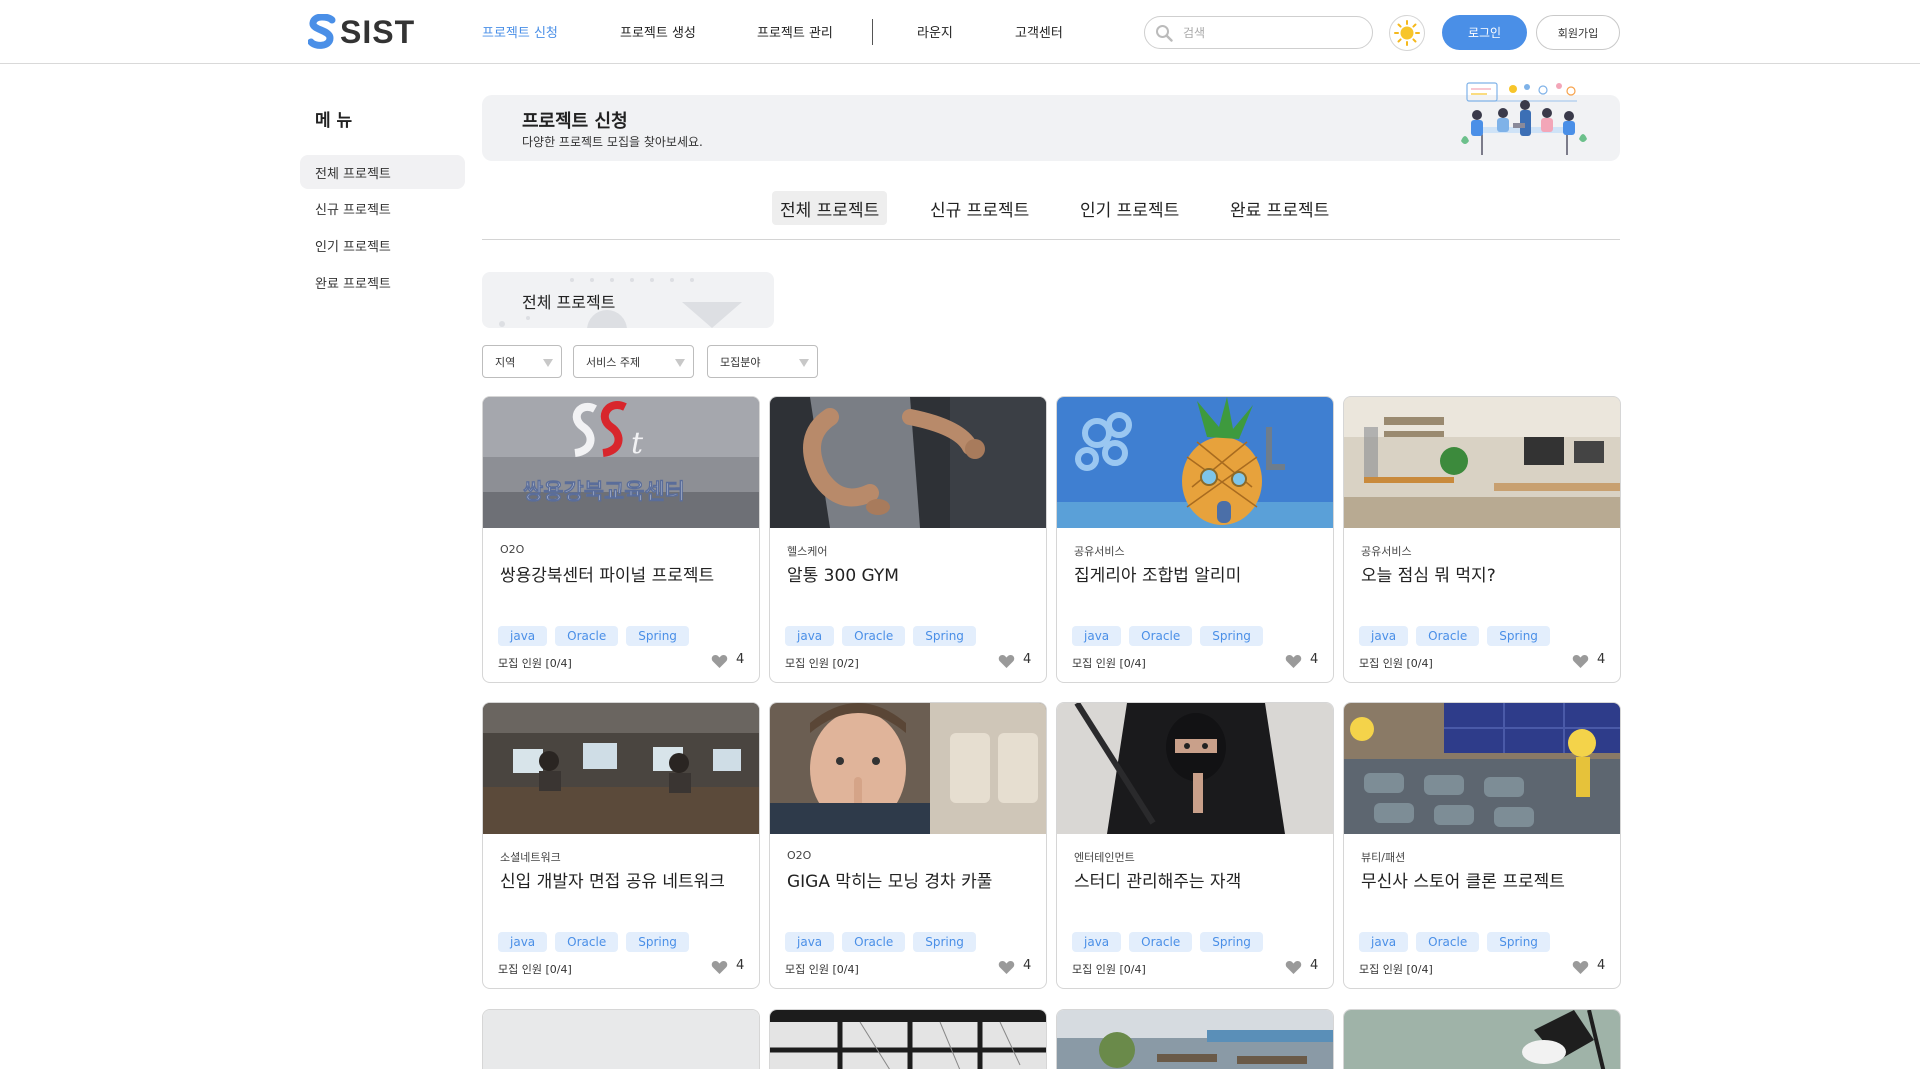  What do you see at coordinates (1407, 33) in the screenshot?
I see `theme-toggle-button` at bounding box center [1407, 33].